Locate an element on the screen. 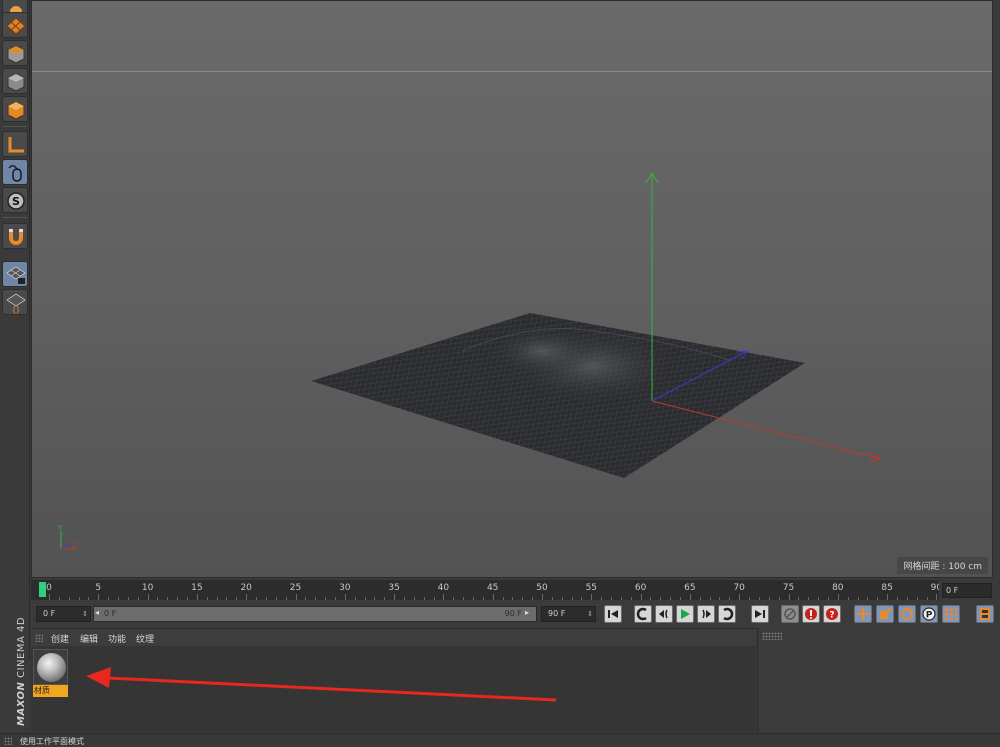  go-to-start-button is located at coordinates (613, 614).